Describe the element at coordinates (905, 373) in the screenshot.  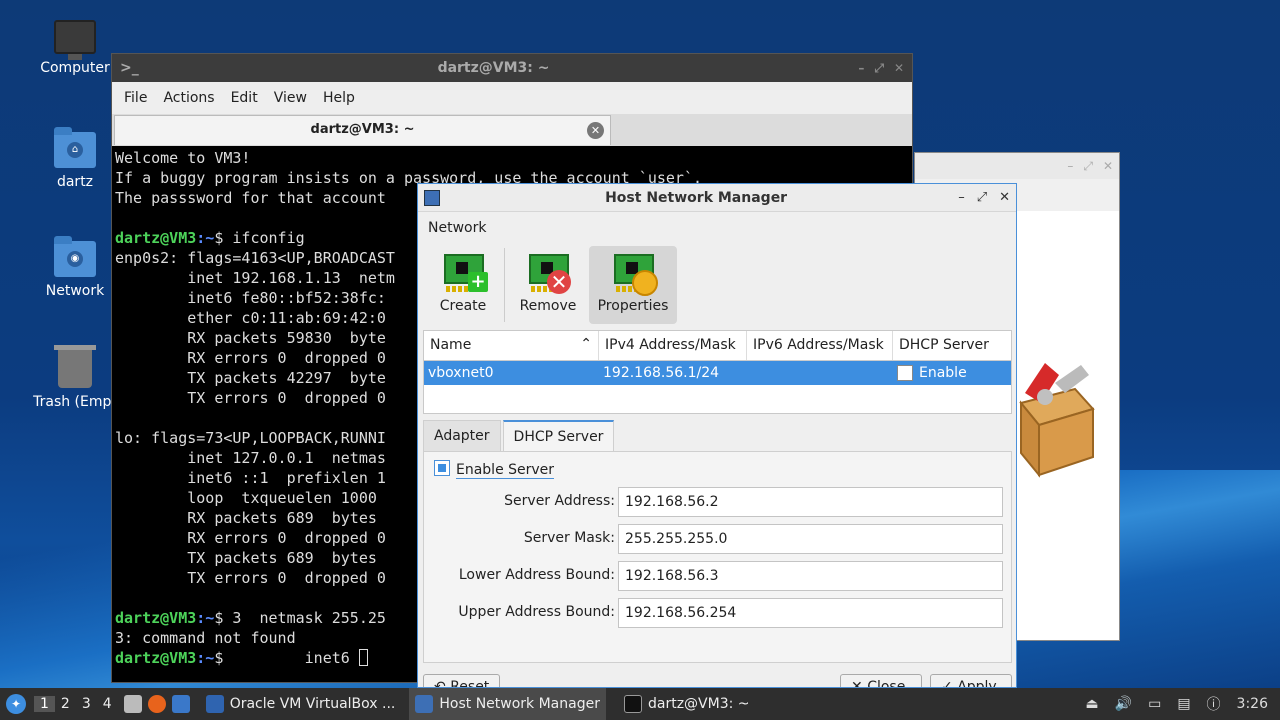
I see `dhcp-enable-checkbox` at that location.